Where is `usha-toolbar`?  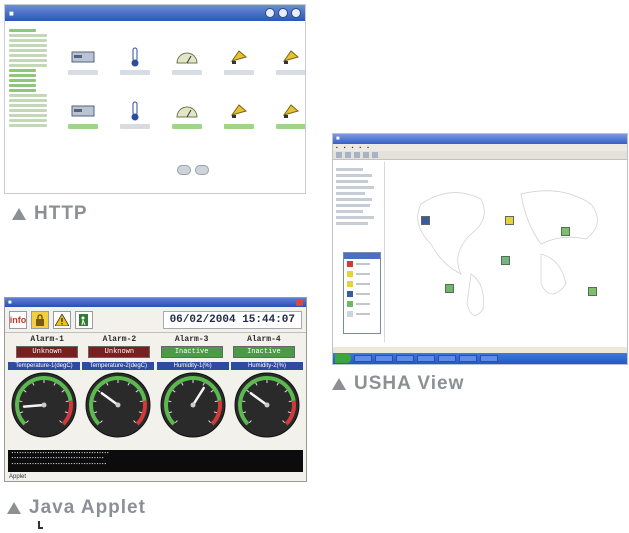
usha-toolbar is located at coordinates (480, 155).